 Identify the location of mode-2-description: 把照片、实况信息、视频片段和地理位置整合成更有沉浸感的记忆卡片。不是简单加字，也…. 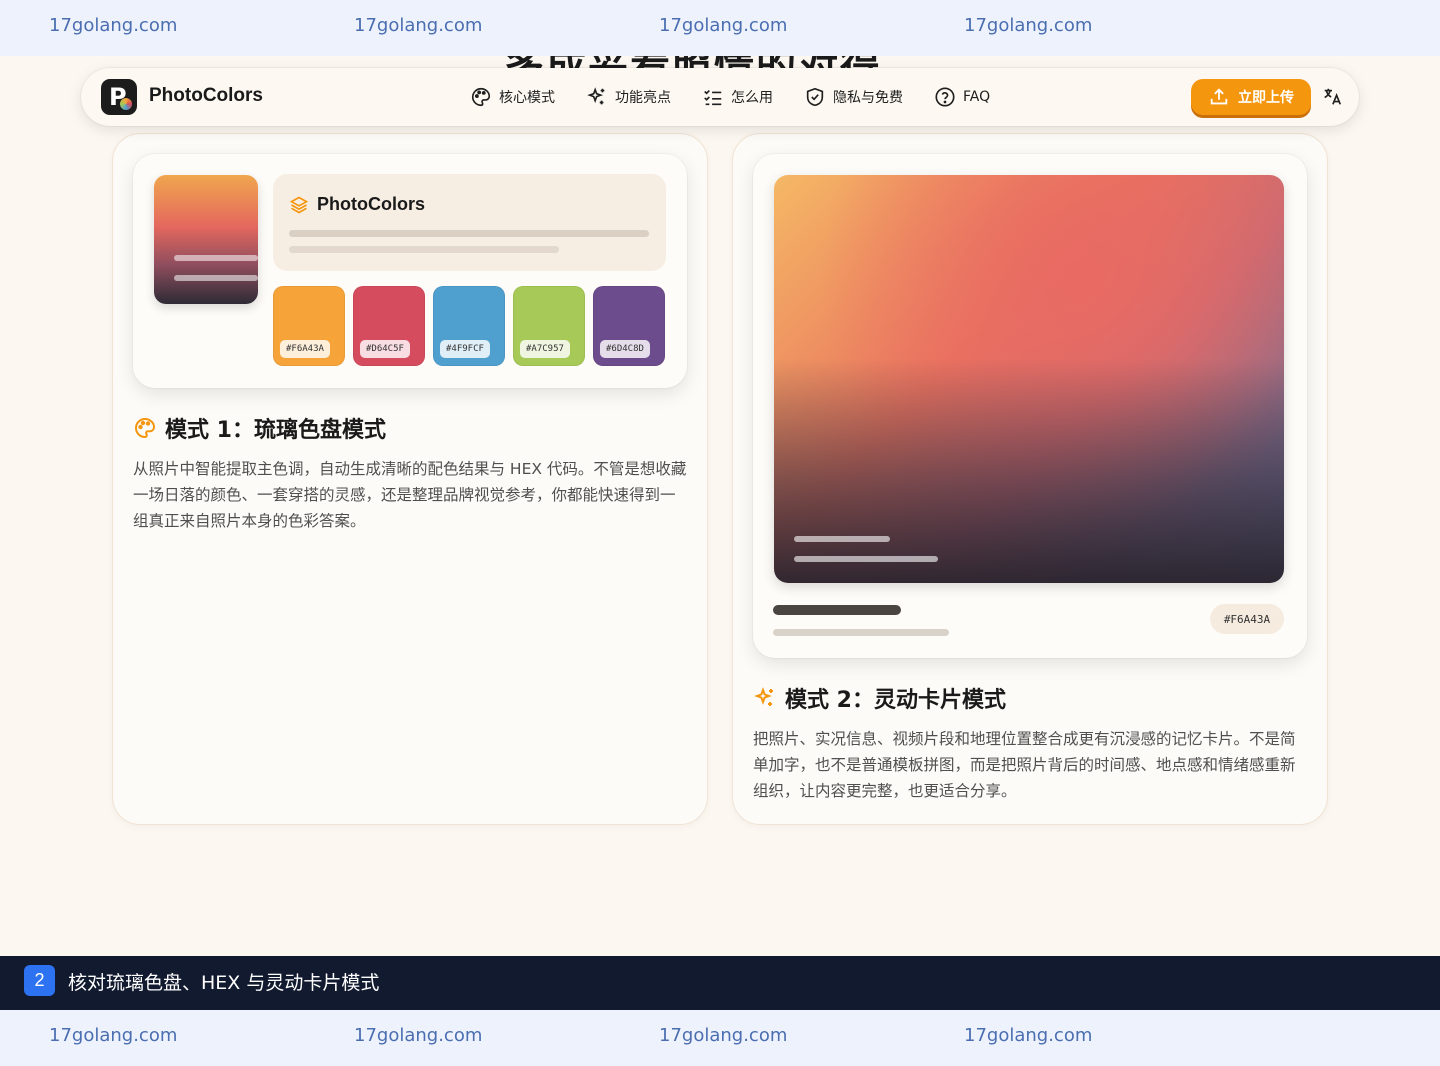
(1024, 765).